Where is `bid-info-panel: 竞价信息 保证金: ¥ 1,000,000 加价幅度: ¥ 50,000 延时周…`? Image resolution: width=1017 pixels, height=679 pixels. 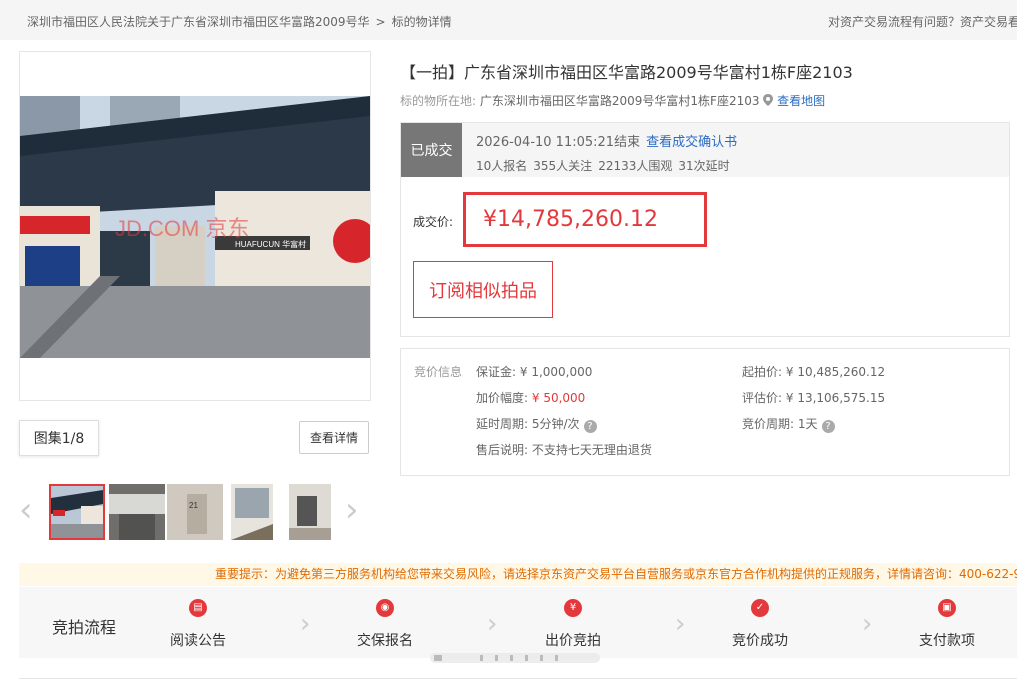 bid-info-panel: 竞价信息 保证金: ¥ 1,000,000 加价幅度: ¥ 50,000 延时周… is located at coordinates (705, 412).